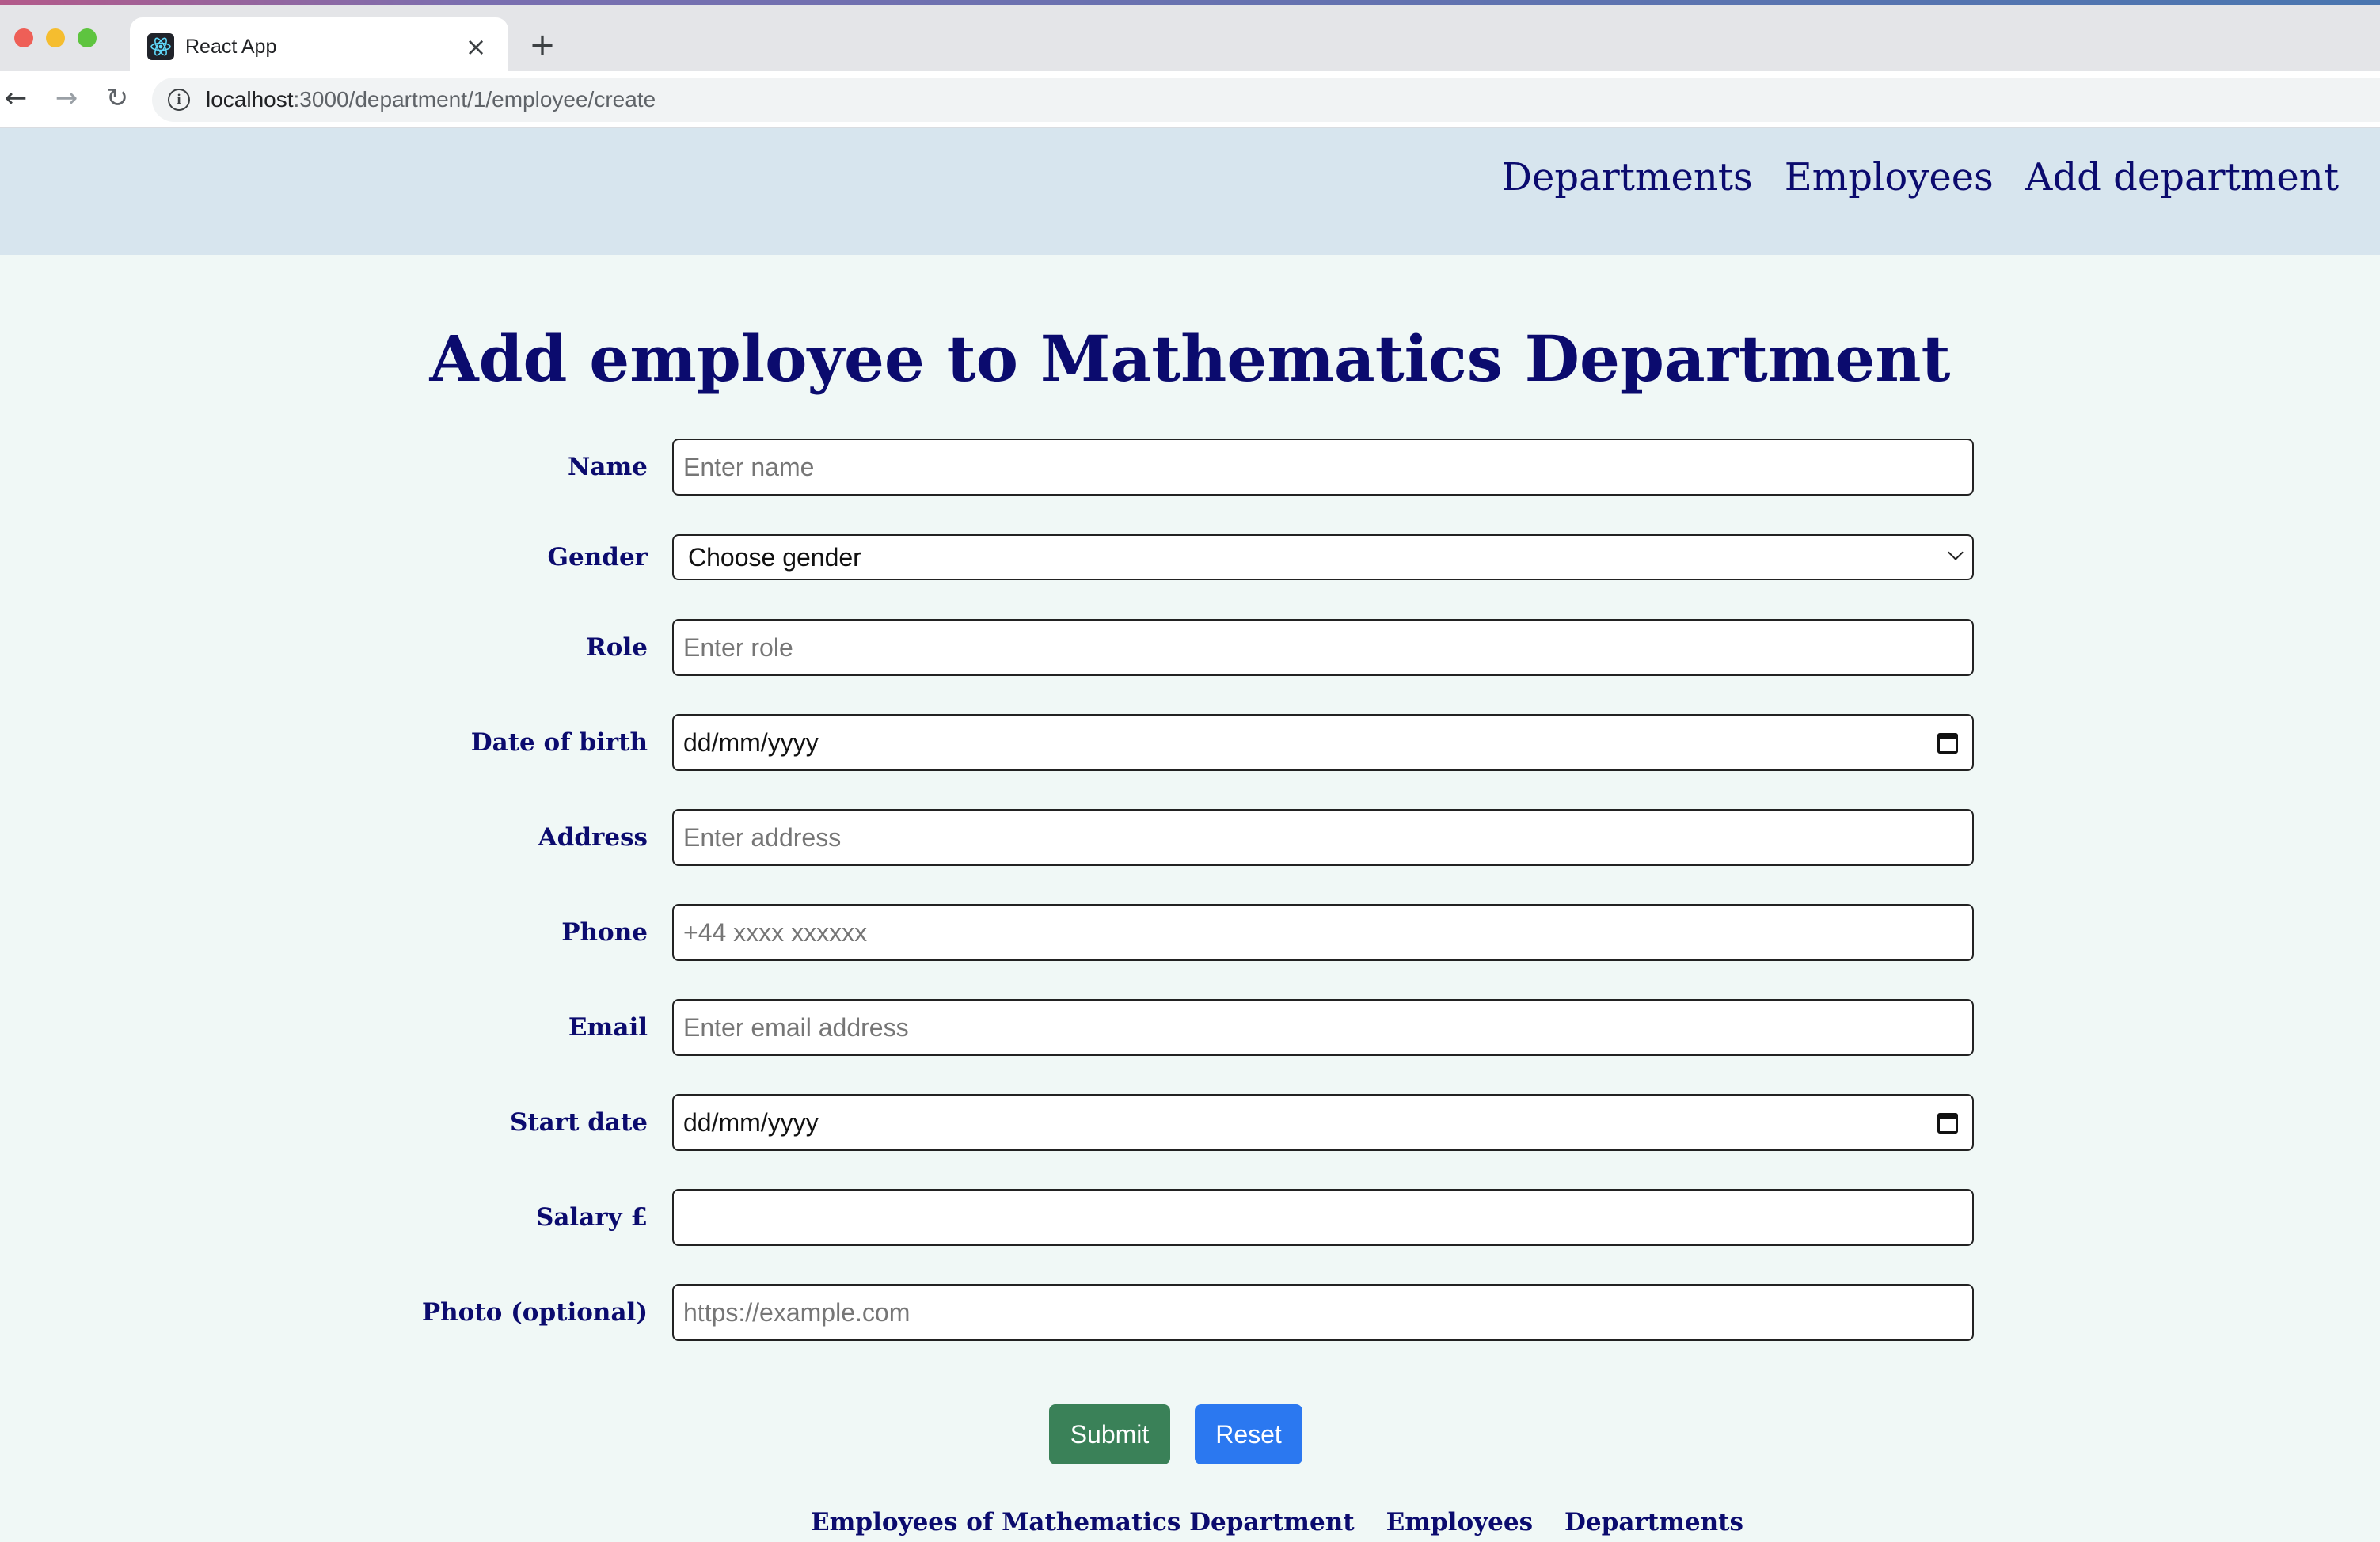  I want to click on reload-icon: ↻, so click(118, 98).